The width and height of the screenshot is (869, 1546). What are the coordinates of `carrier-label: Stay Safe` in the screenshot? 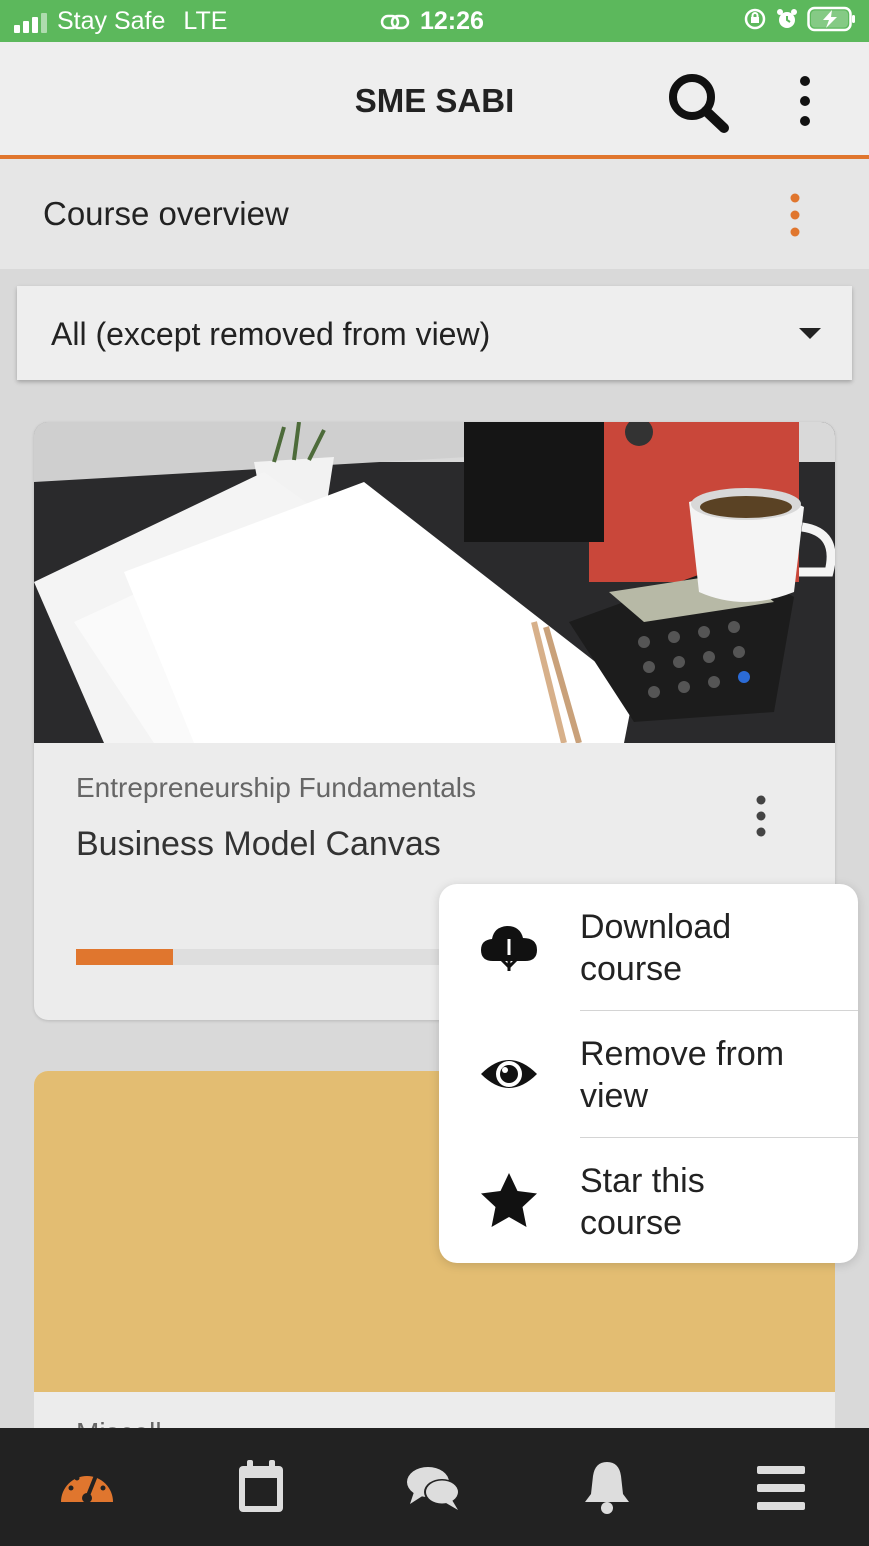 It's located at (111, 21).